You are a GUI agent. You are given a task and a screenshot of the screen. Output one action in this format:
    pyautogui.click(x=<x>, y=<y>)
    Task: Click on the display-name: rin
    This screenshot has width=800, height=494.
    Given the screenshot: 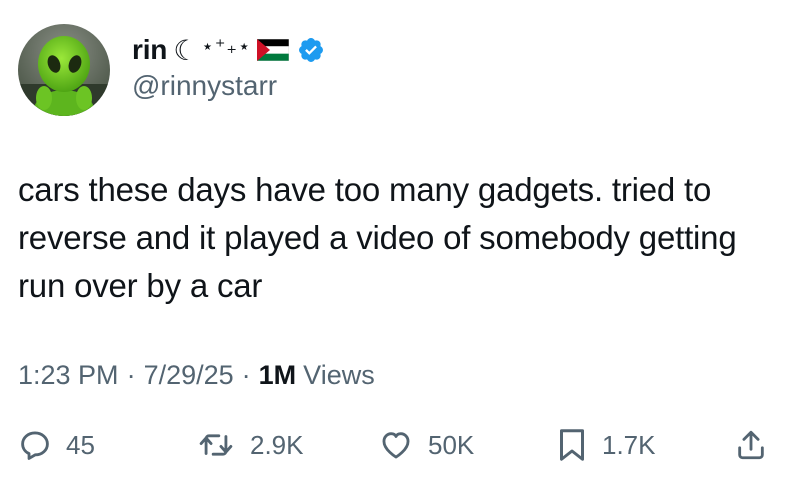 What is the action you would take?
    pyautogui.click(x=149, y=50)
    